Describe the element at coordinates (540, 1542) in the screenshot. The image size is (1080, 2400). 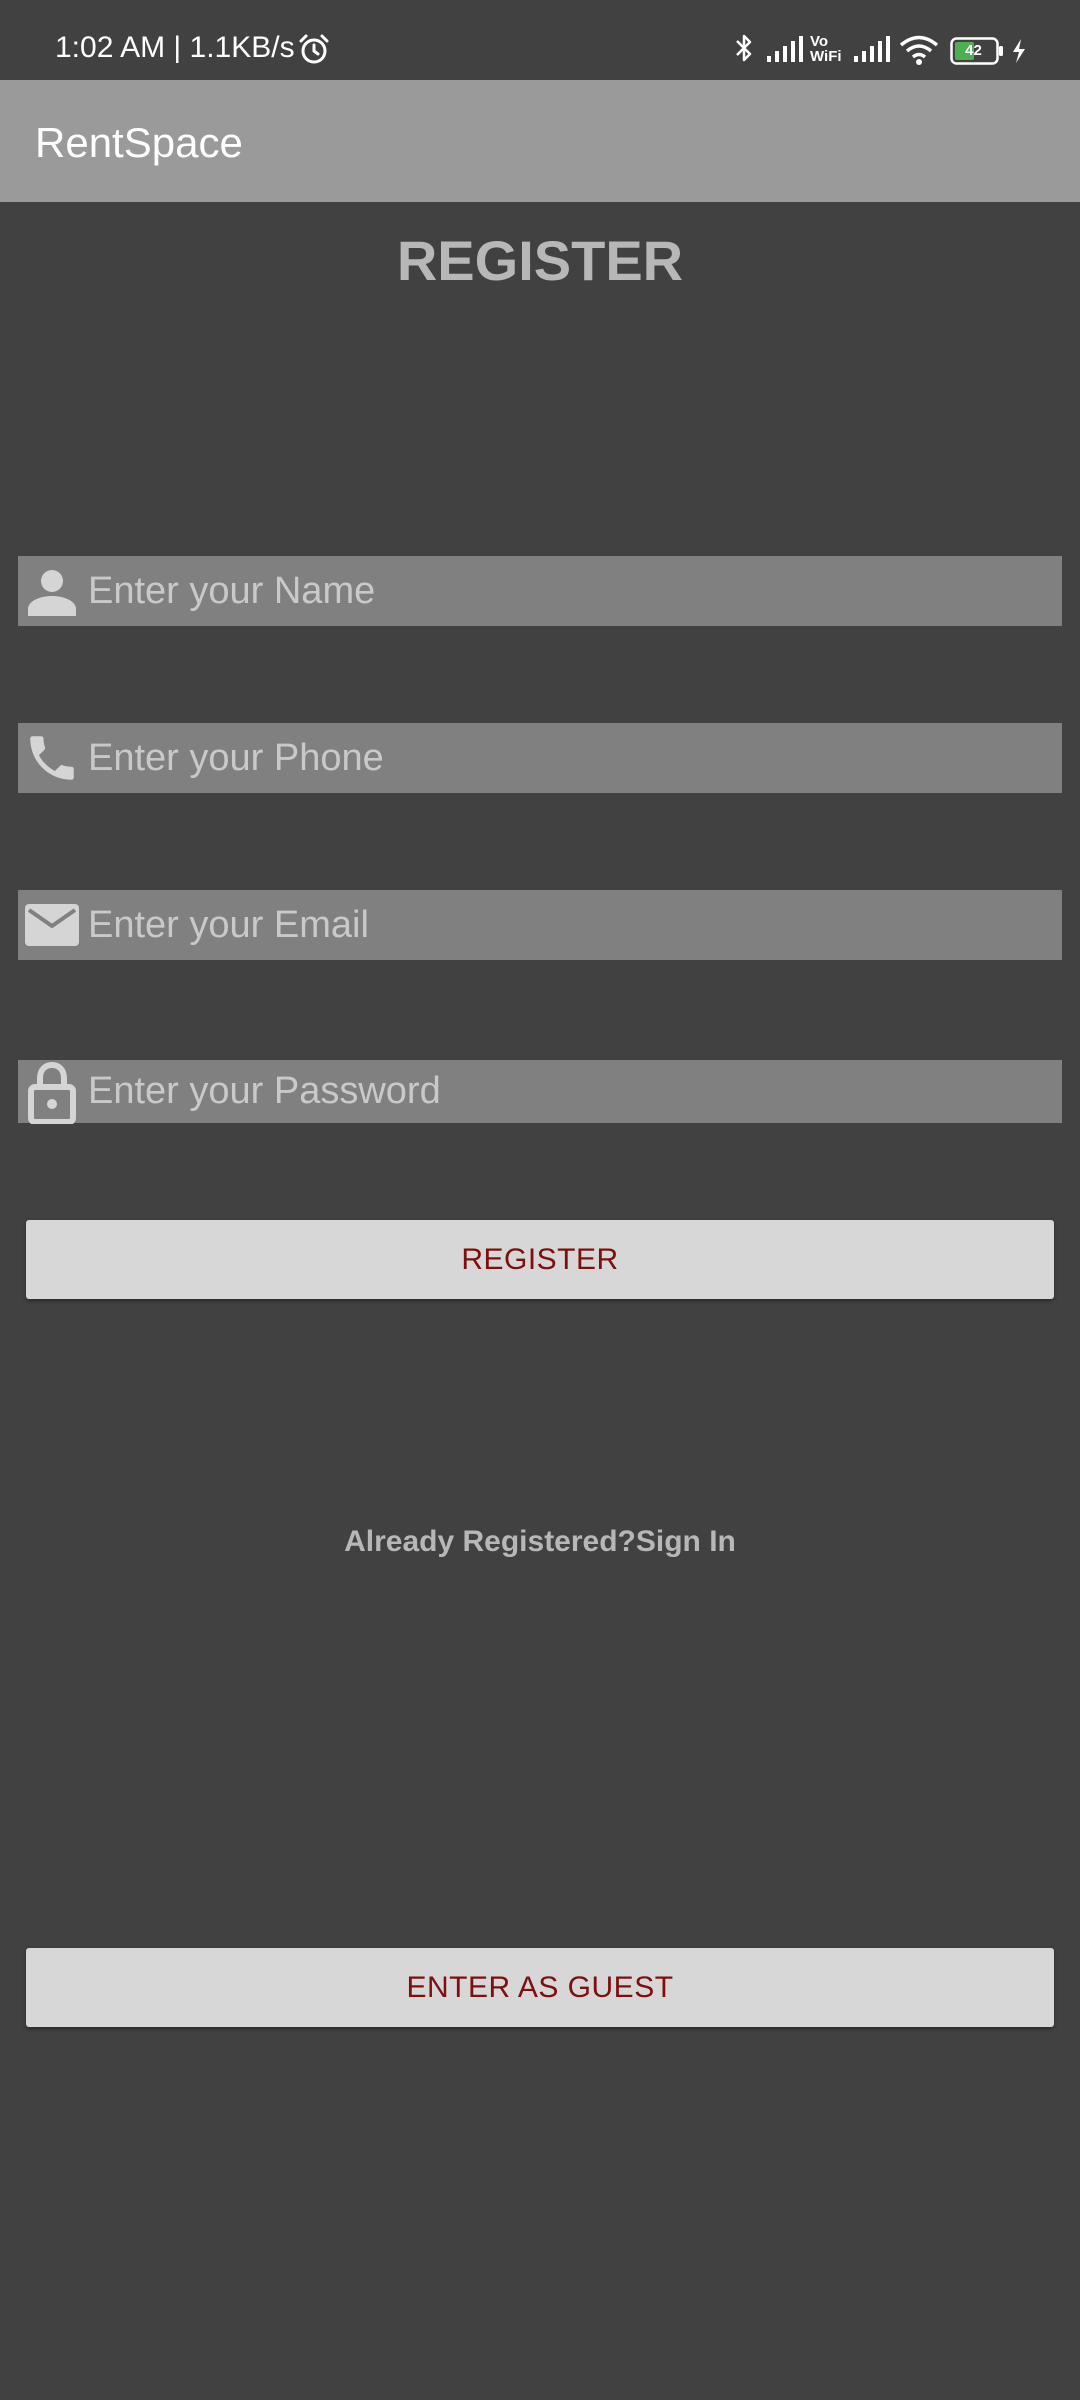
I see `sign-in-link: Already Registered?Sign In` at that location.